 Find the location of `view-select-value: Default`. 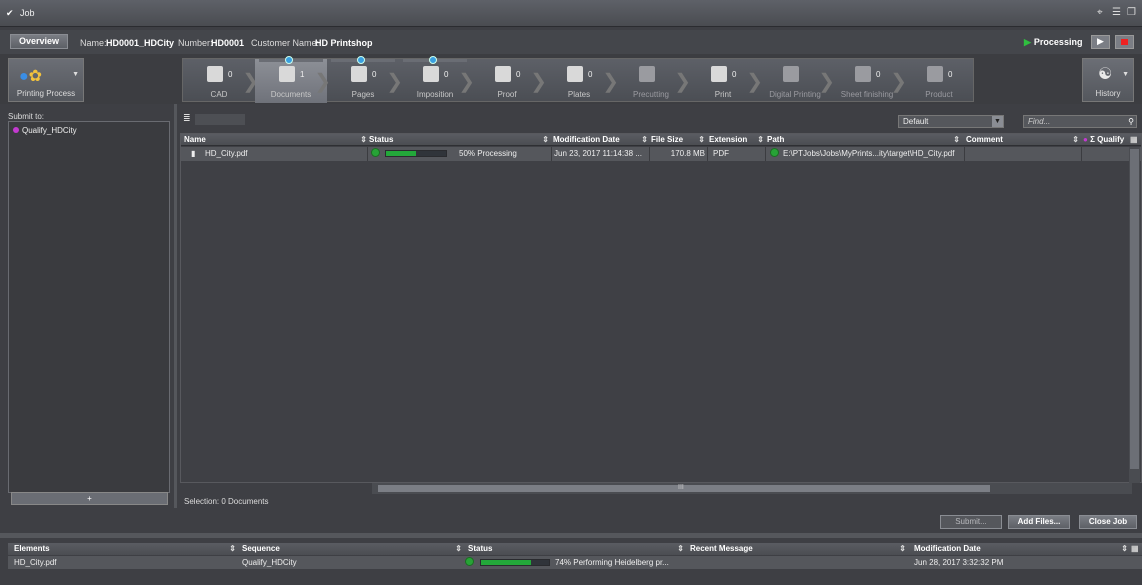

view-select-value: Default is located at coordinates (916, 121).